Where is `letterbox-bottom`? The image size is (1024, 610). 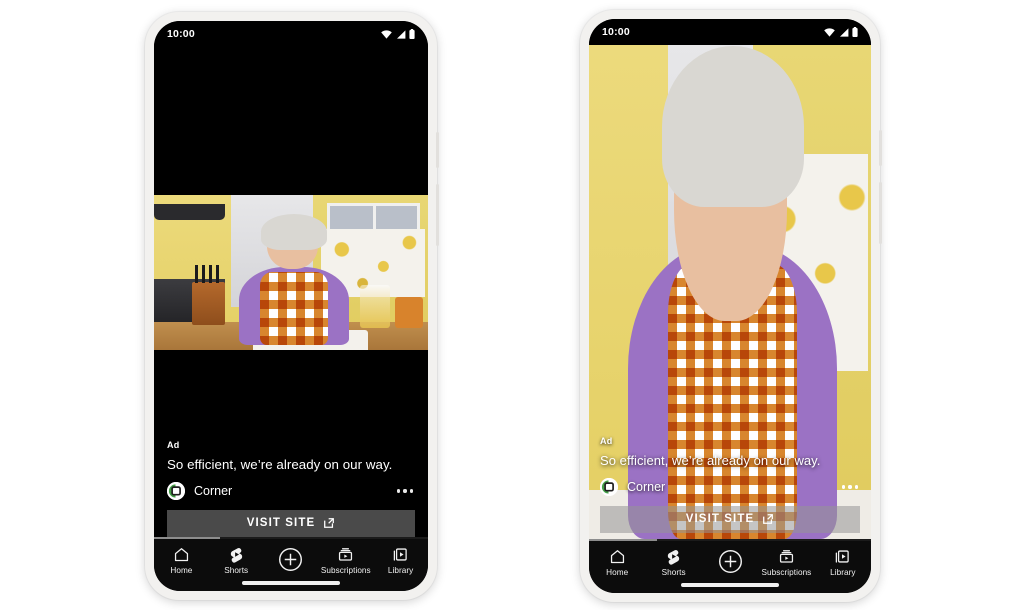
letterbox-bottom is located at coordinates (291, 395).